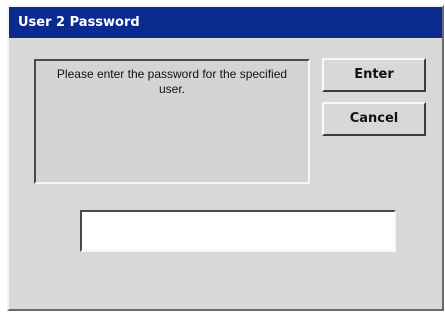 The image size is (445, 316). Describe the element at coordinates (79, 22) in the screenshot. I see `dialog-title: User 2 Password` at that location.